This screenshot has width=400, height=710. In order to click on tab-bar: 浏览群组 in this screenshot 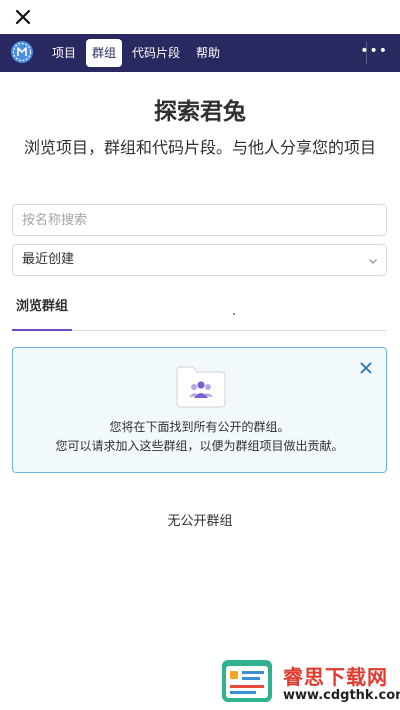, I will do `click(199, 310)`.